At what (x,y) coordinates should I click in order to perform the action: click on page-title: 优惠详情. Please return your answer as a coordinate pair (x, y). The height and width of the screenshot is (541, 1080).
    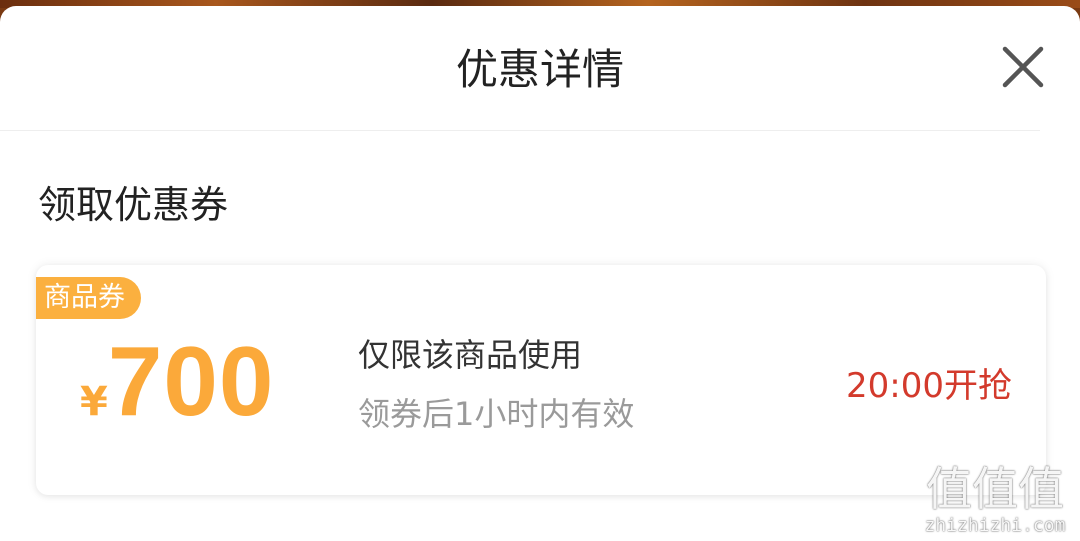
    Looking at the image, I should click on (539, 69).